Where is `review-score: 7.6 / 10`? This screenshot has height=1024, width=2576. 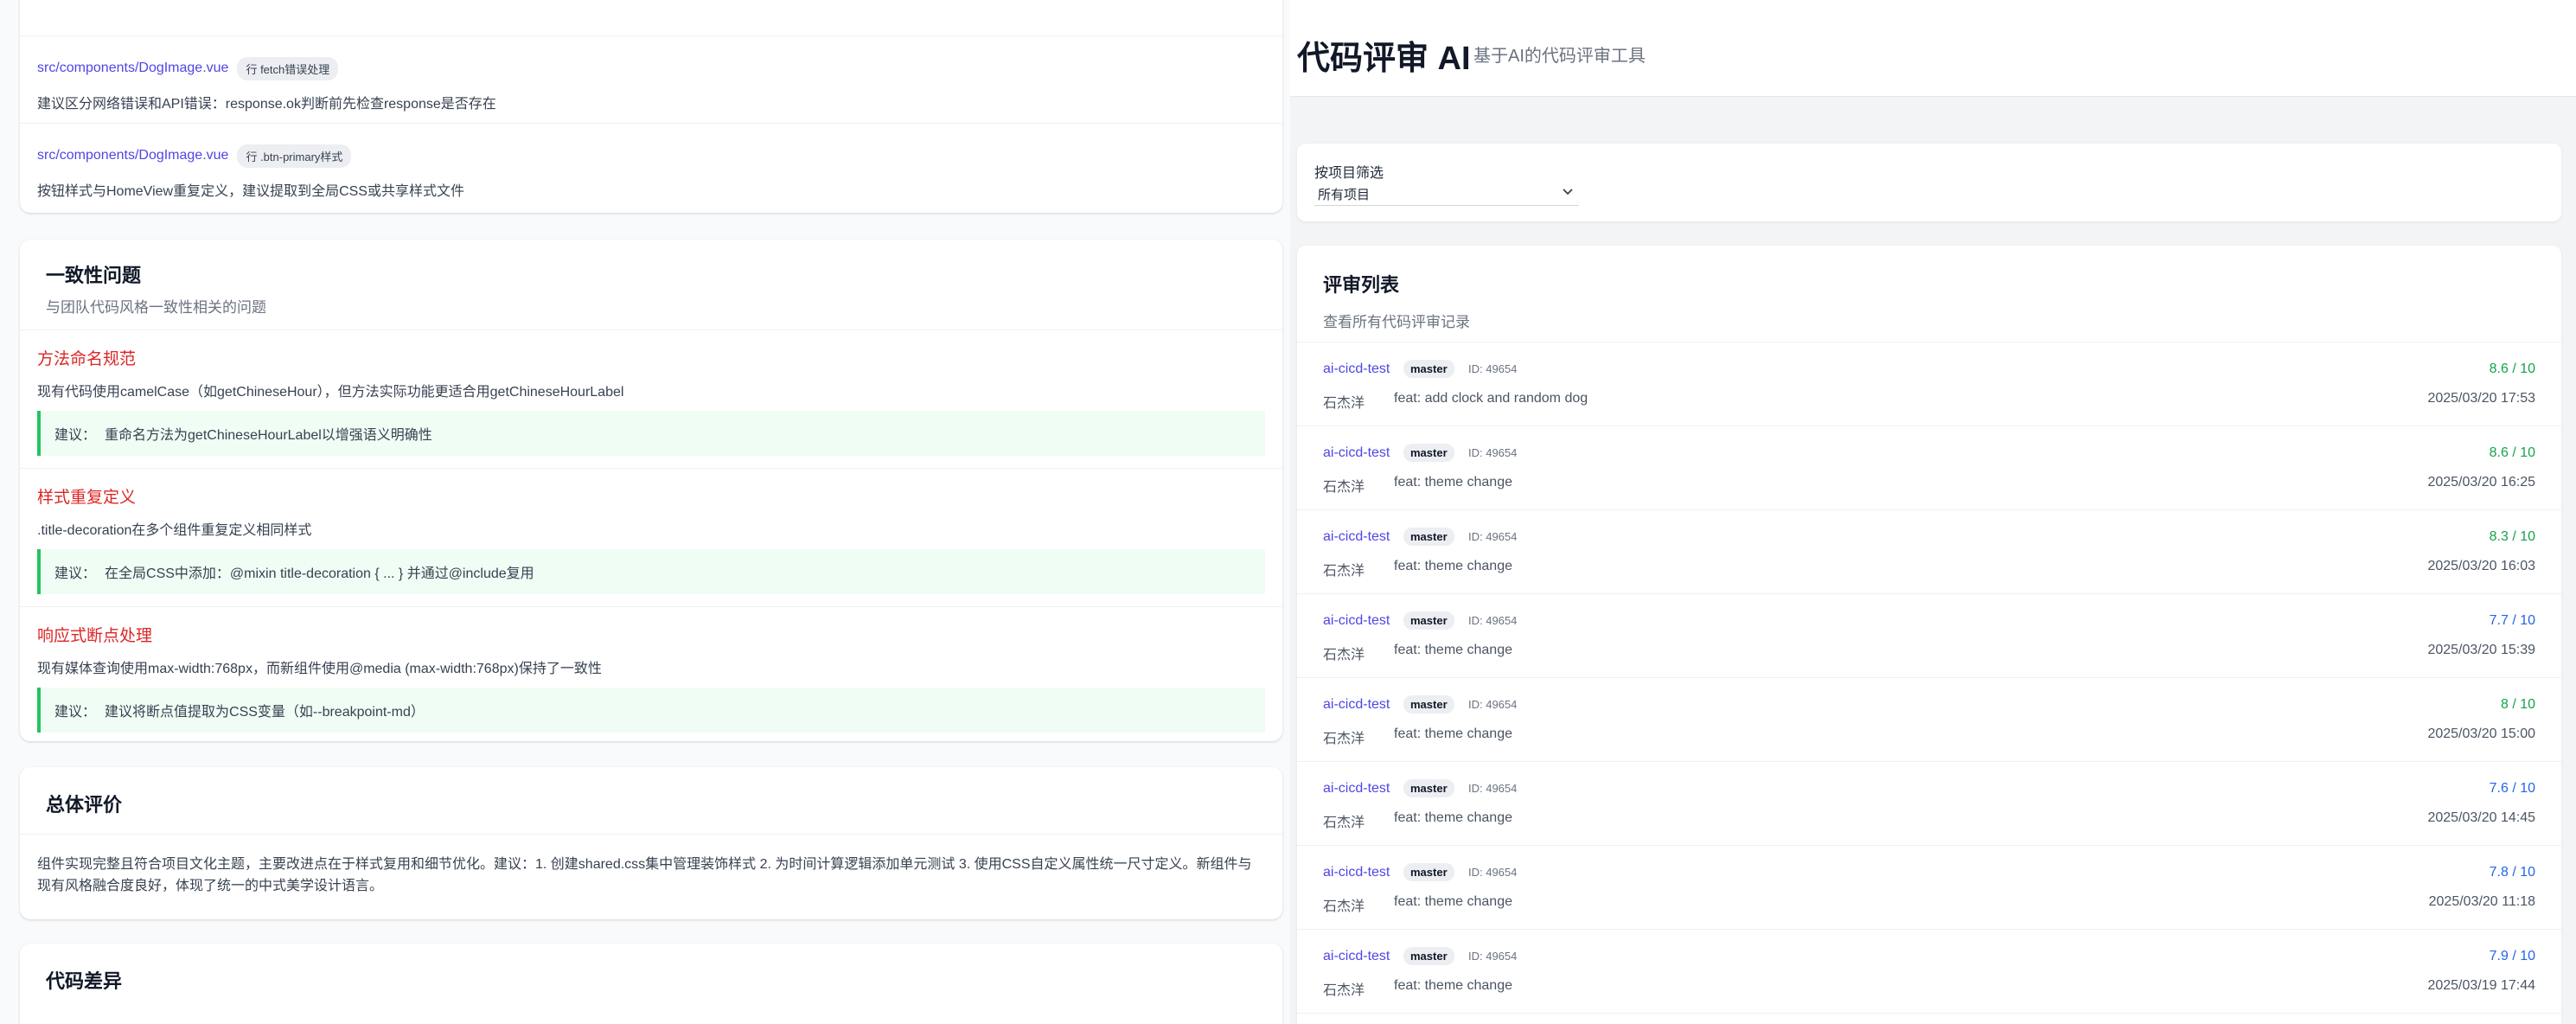
review-score: 7.6 / 10 is located at coordinates (2512, 788).